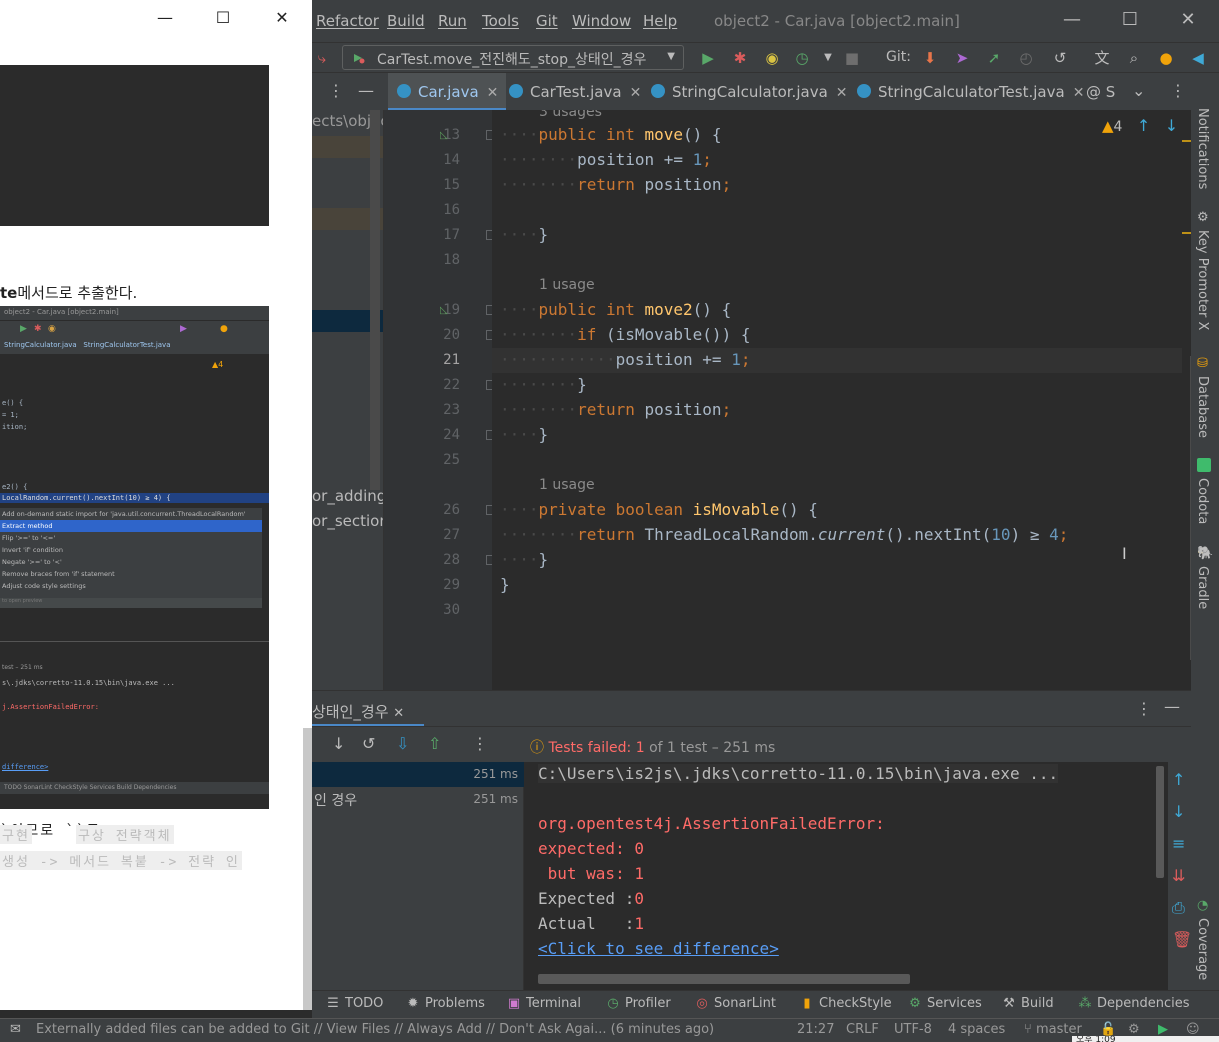 This screenshot has width=1219, height=1042. What do you see at coordinates (1108, 1029) in the screenshot?
I see `lock-icon: 🔓` at bounding box center [1108, 1029].